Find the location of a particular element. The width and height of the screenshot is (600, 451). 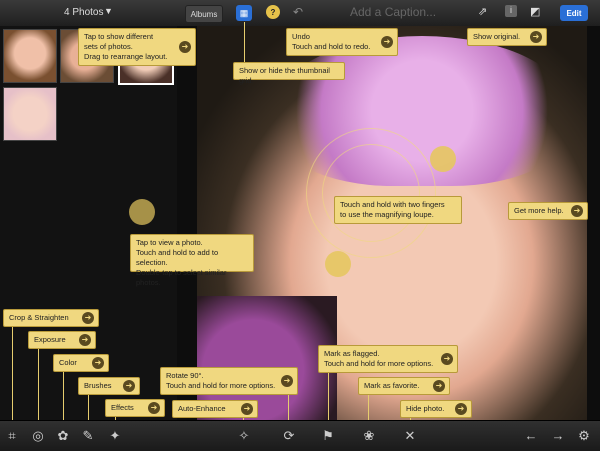

tip-text: Crop & Straighten is located at coordinates (39, 317).